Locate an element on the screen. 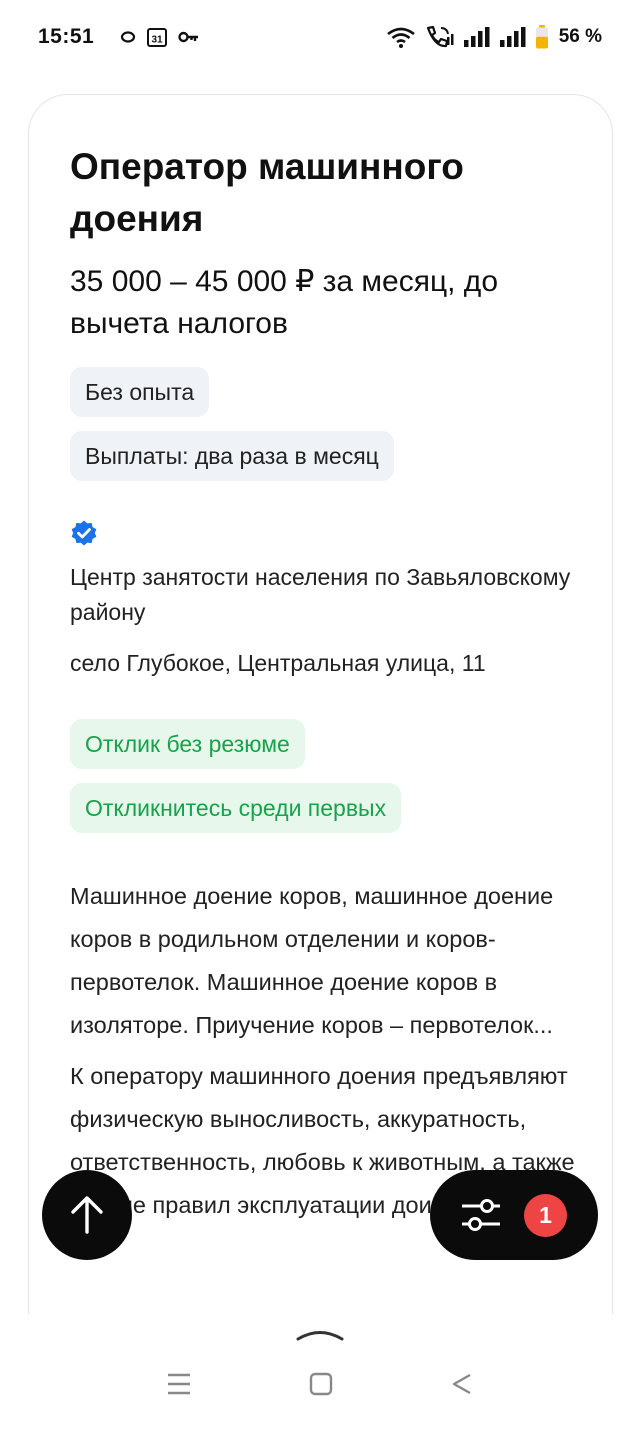  home-square-icon is located at coordinates (321, 1384).